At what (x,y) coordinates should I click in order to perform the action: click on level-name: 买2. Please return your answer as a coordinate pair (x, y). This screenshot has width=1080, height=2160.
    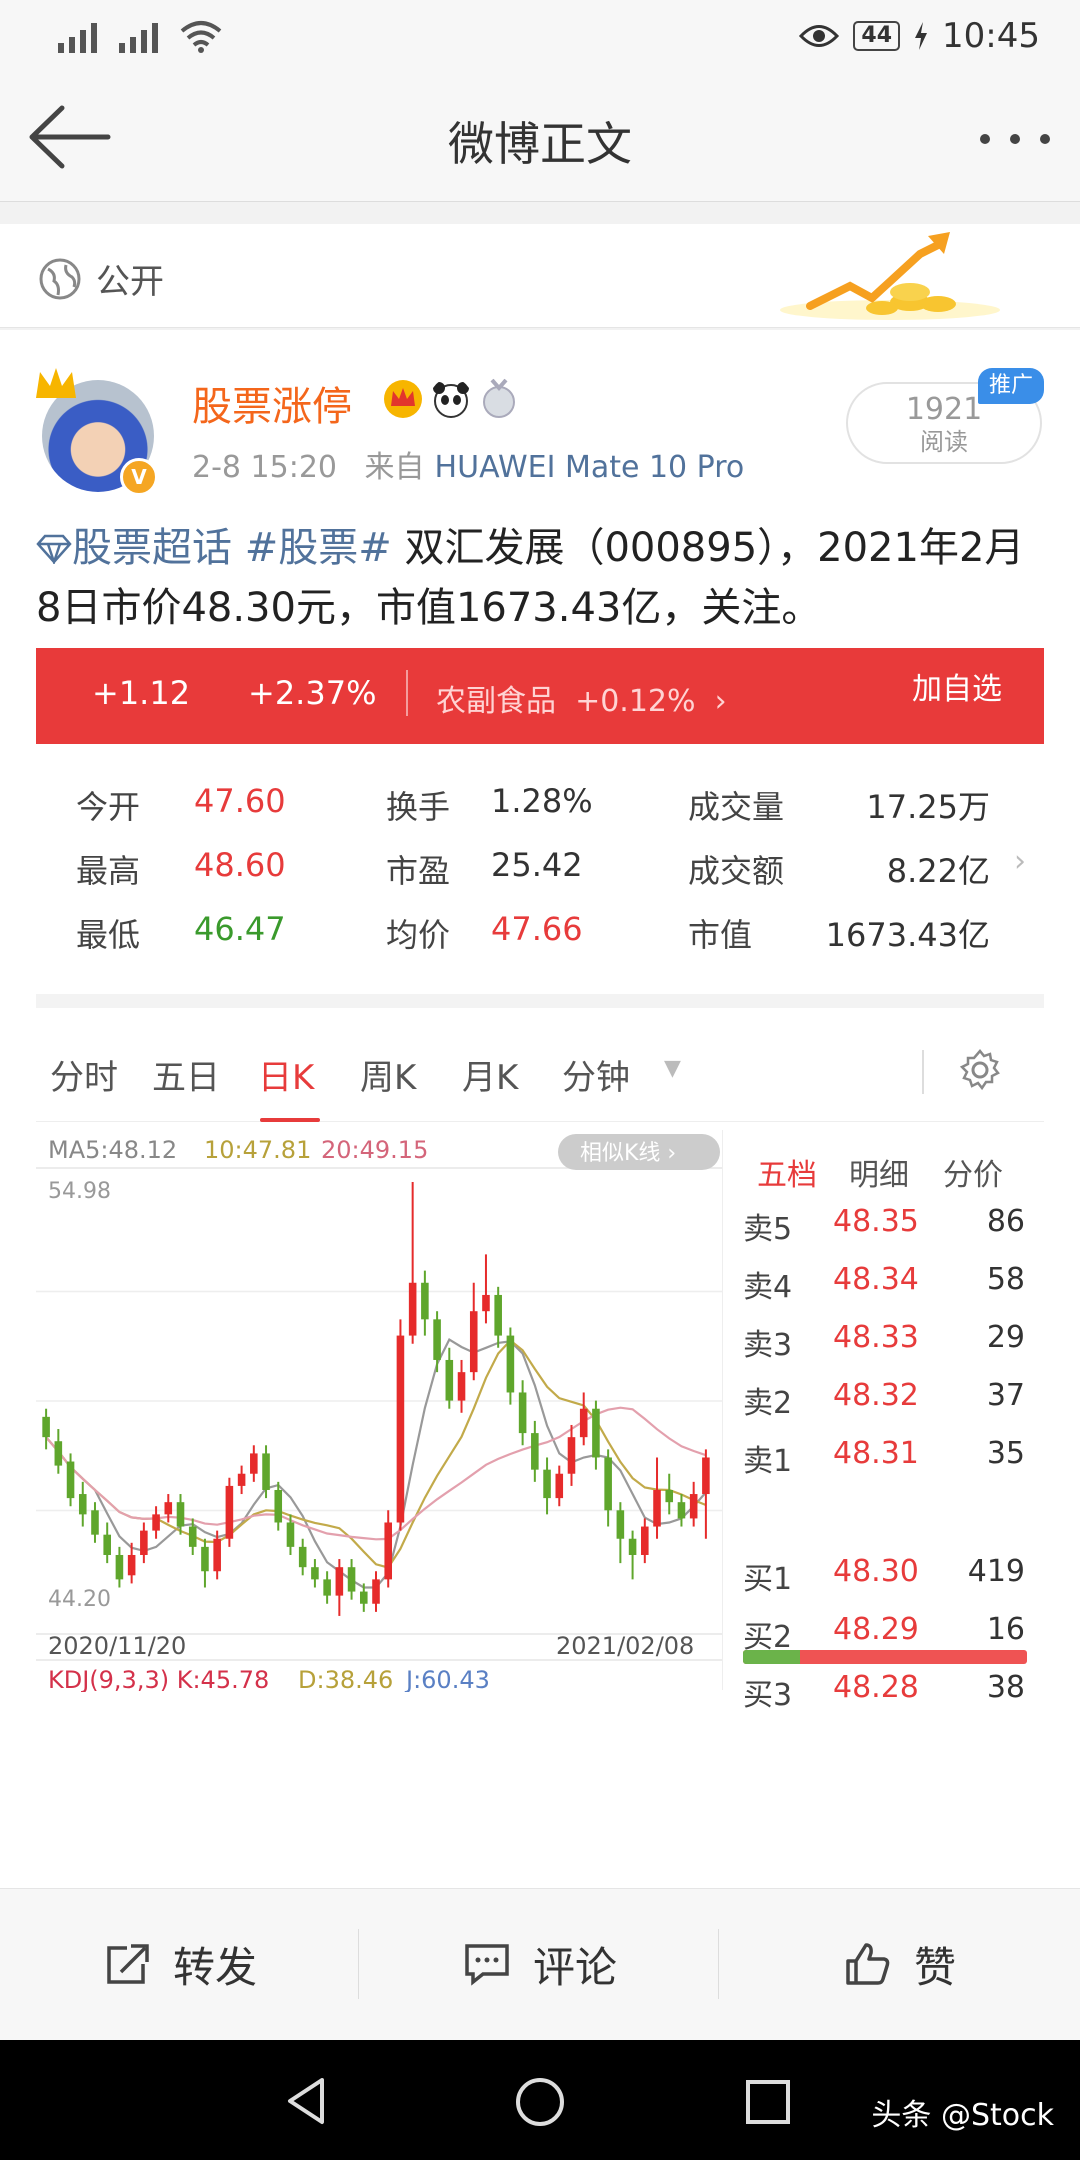
    Looking at the image, I should click on (768, 1637).